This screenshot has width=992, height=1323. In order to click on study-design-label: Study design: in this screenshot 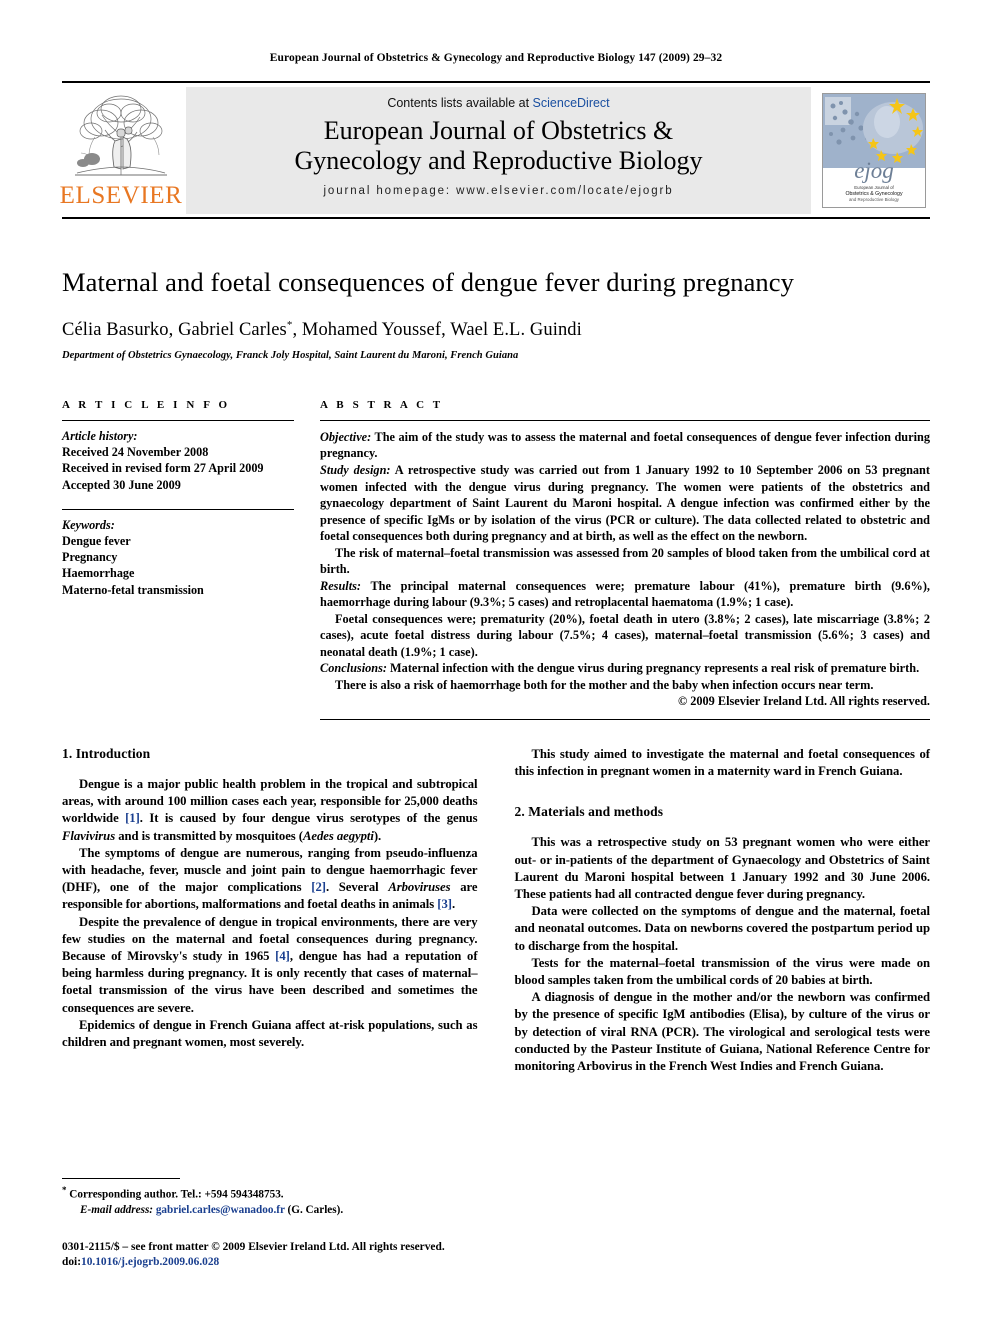, I will do `click(355, 470)`.